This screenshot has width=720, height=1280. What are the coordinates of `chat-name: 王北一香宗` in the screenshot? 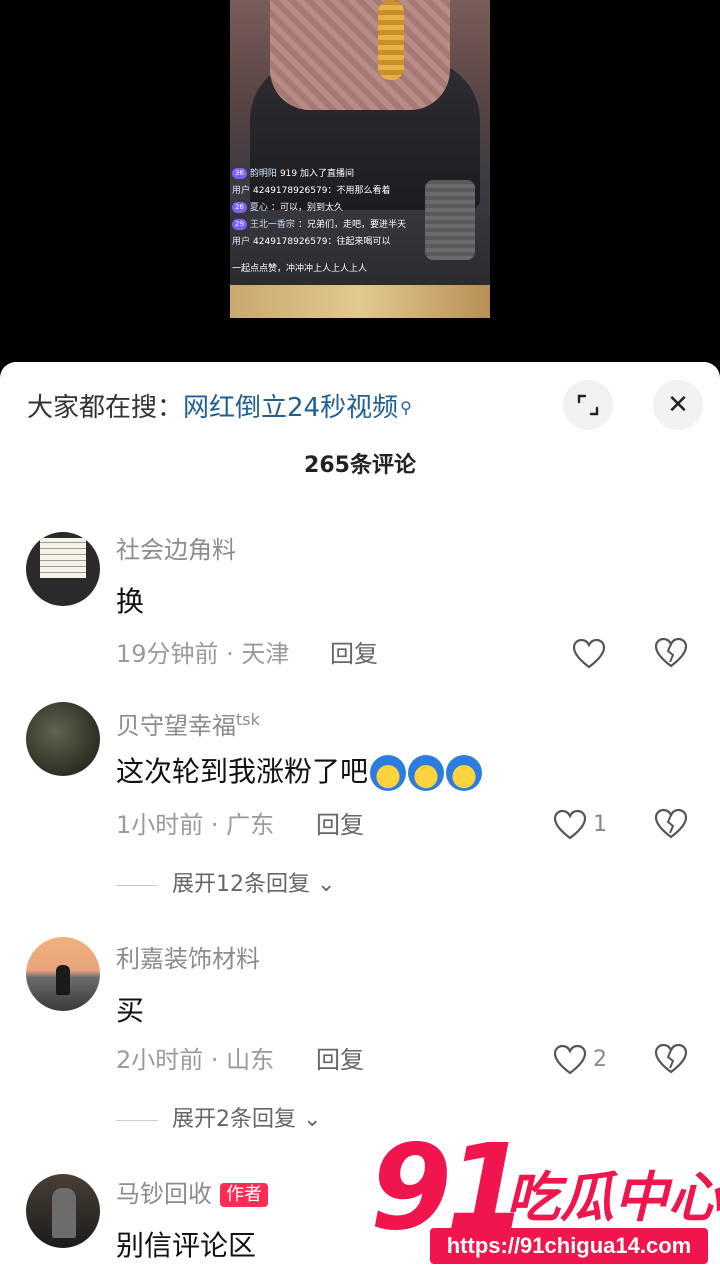 It's located at (272, 225).